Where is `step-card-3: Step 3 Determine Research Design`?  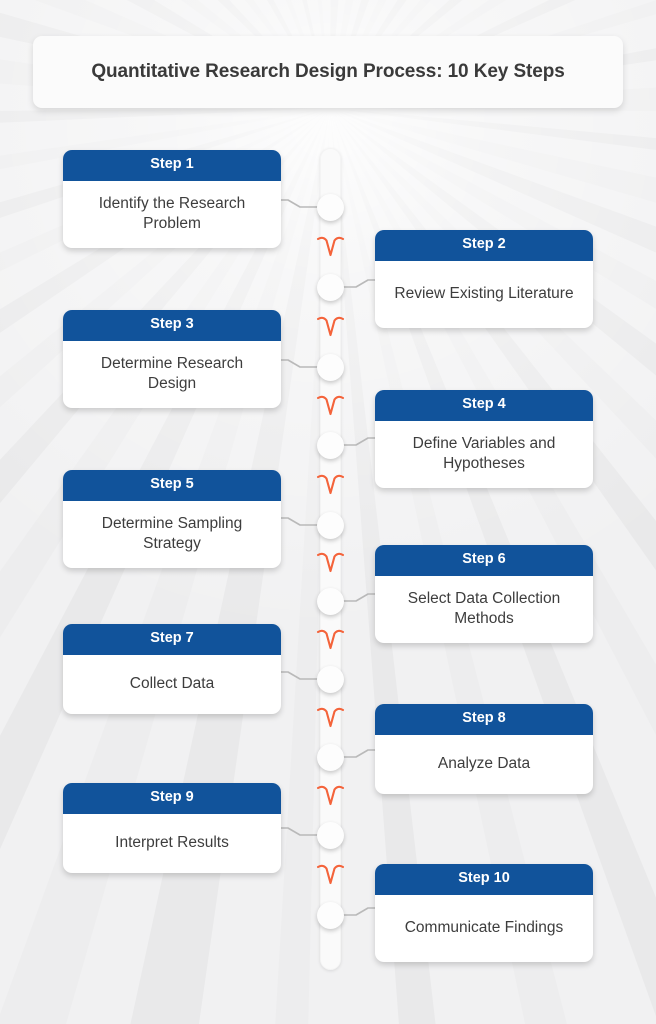
step-card-3: Step 3 Determine Research Design is located at coordinates (172, 359).